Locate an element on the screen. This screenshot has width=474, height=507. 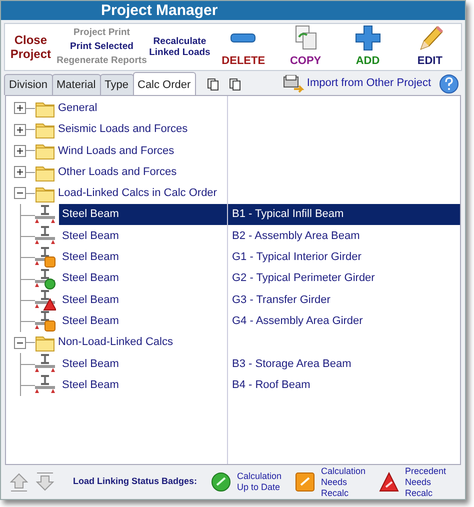
tab: Type is located at coordinates (117, 84).